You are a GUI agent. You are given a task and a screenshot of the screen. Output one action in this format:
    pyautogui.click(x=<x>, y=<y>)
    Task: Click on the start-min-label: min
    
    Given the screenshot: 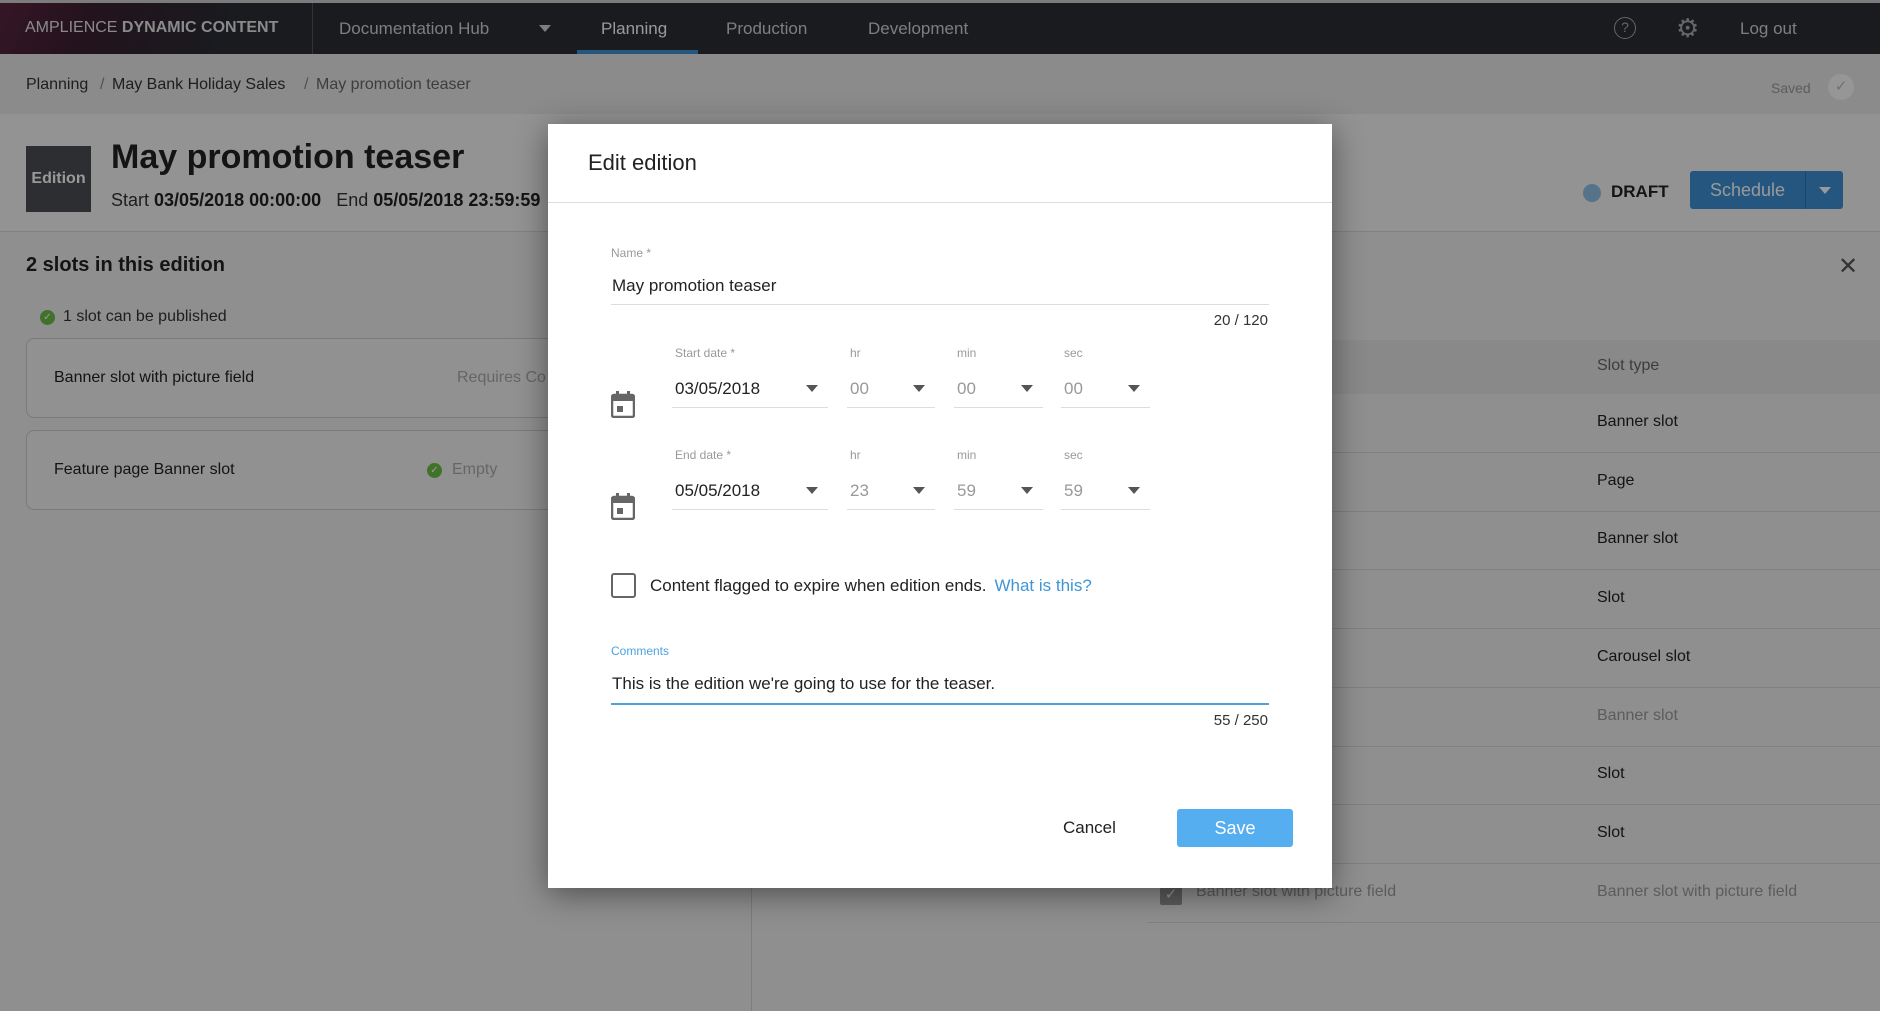 What is the action you would take?
    pyautogui.click(x=967, y=353)
    